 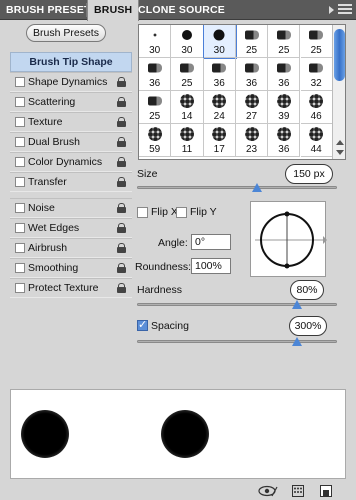 What do you see at coordinates (211, 242) in the screenshot?
I see `angle-input: 0°` at bounding box center [211, 242].